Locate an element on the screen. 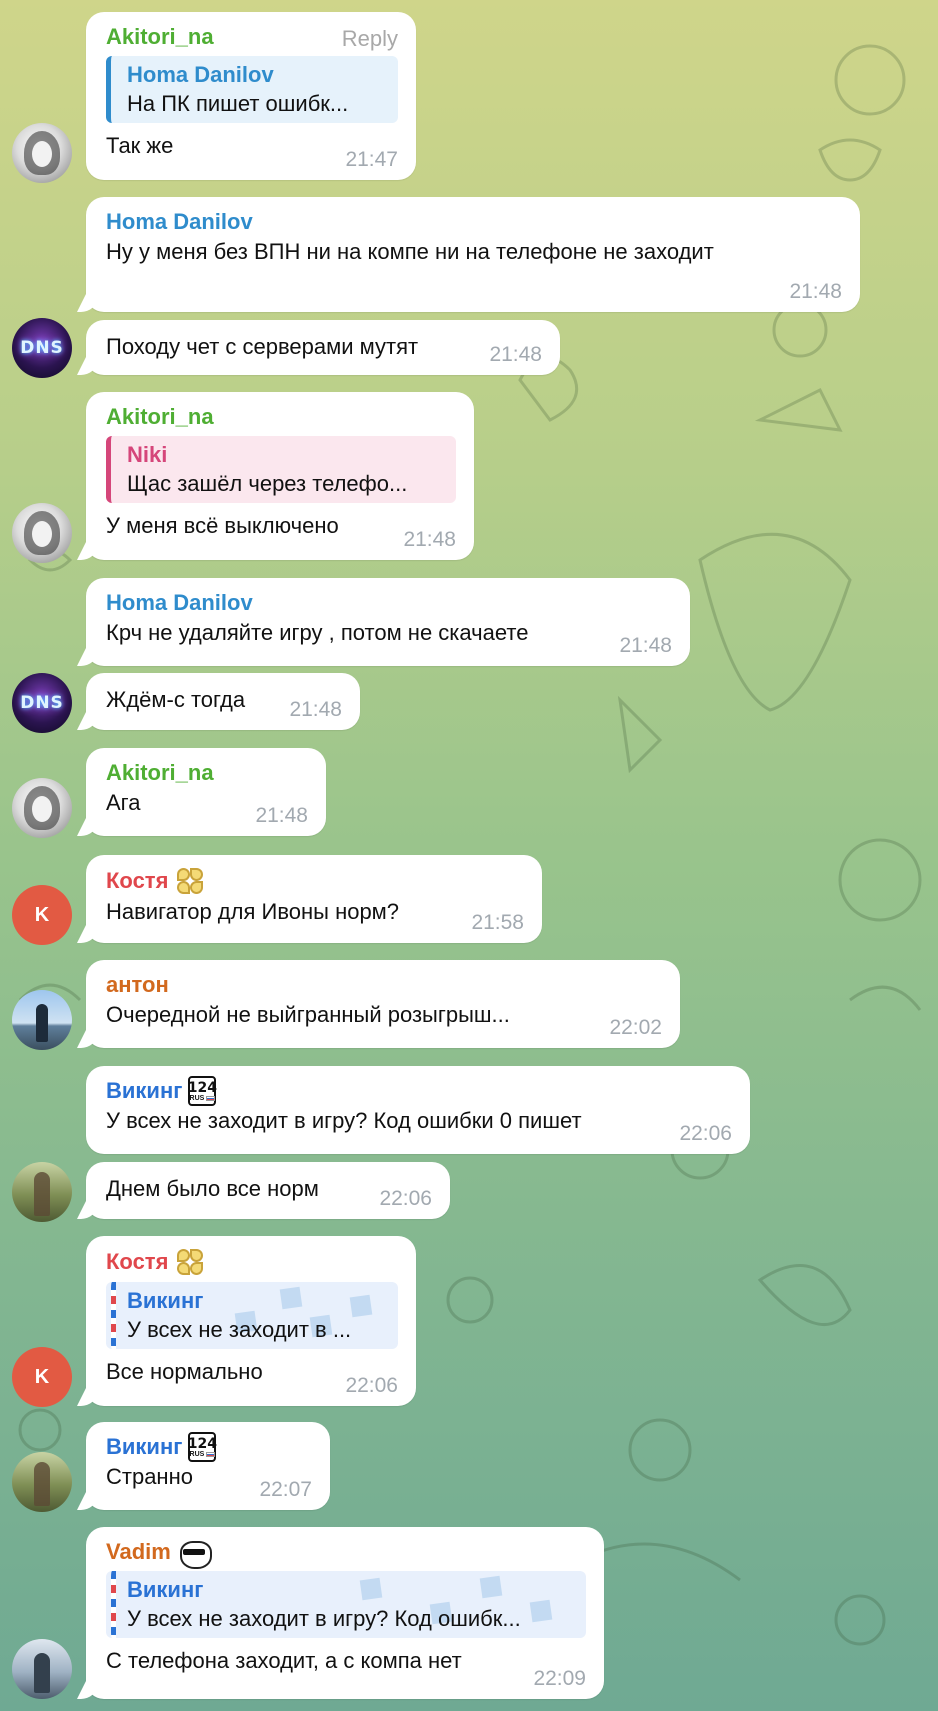 The height and width of the screenshot is (1711, 938). message-bubble: Костя Навигатор для Ивоны норм? 21:58 is located at coordinates (314, 899).